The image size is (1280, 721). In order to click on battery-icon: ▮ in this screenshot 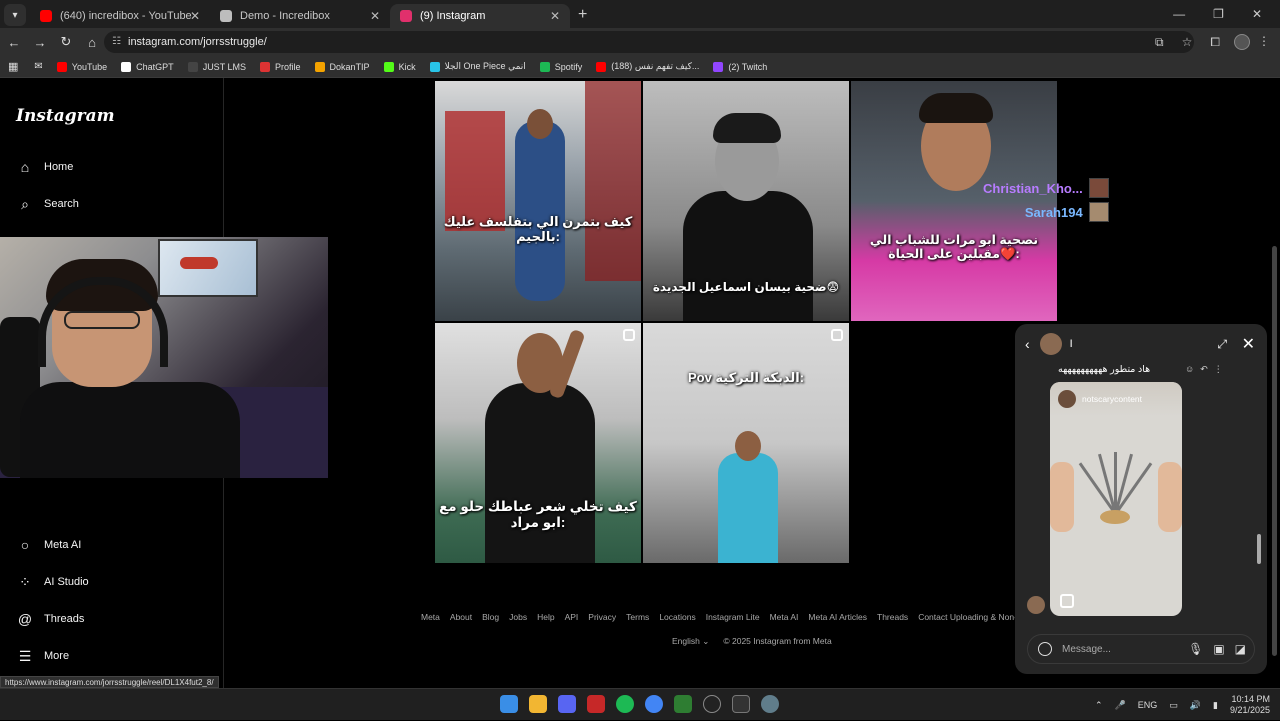, I will do `click(1215, 705)`.